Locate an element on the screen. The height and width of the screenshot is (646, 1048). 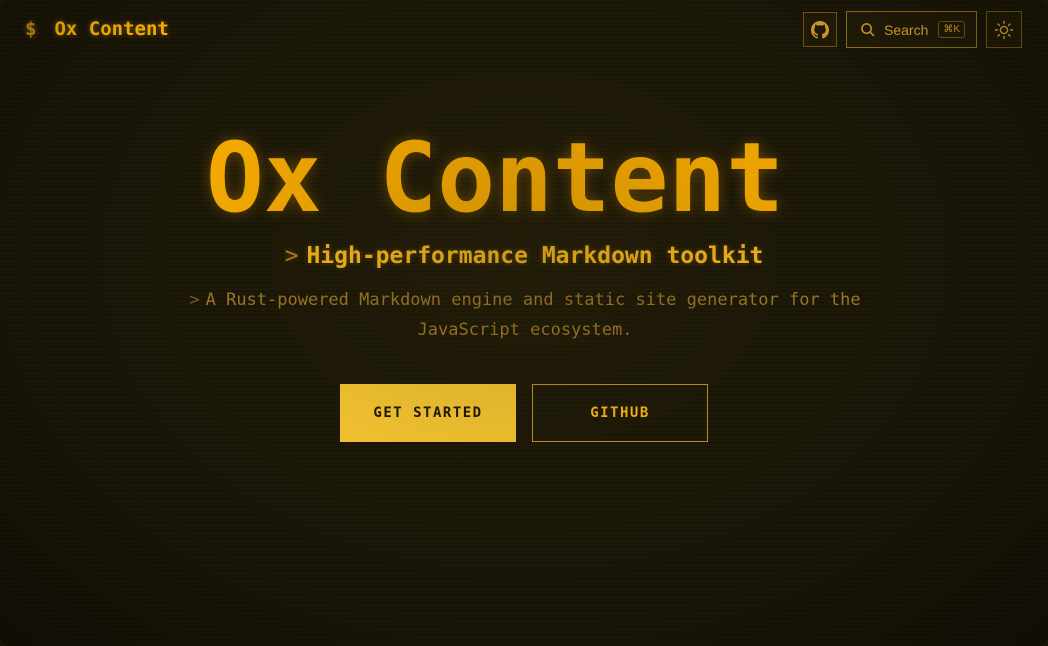
site-logo-link: $ Ox Content is located at coordinates (97, 29).